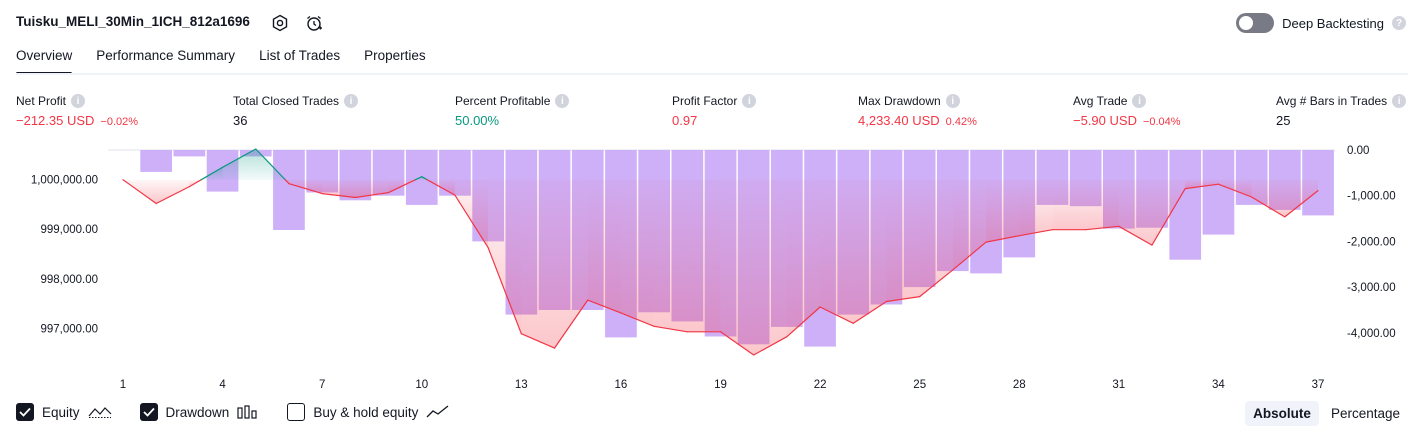  I want to click on x-axis-tick-label: 7, so click(322, 385).